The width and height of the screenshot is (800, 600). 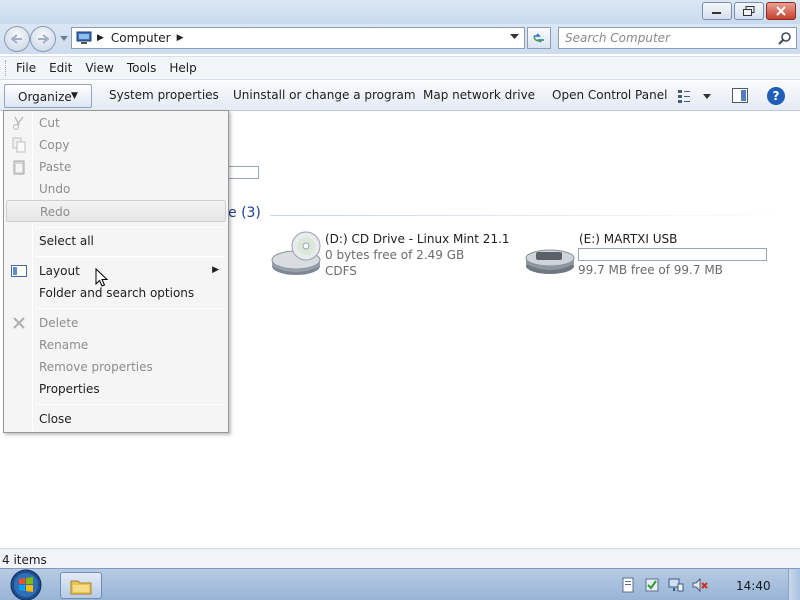 I want to click on menu-label-folder-options: Folder and search options, so click(x=117, y=293).